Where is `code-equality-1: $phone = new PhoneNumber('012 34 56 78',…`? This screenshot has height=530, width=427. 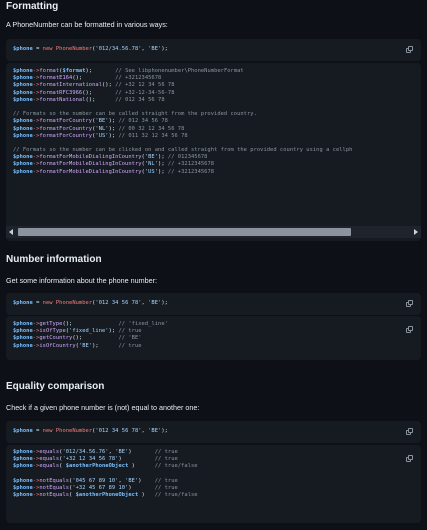 code-equality-1: $phone = new PhoneNumber('012 34 56 78',… is located at coordinates (90, 431).